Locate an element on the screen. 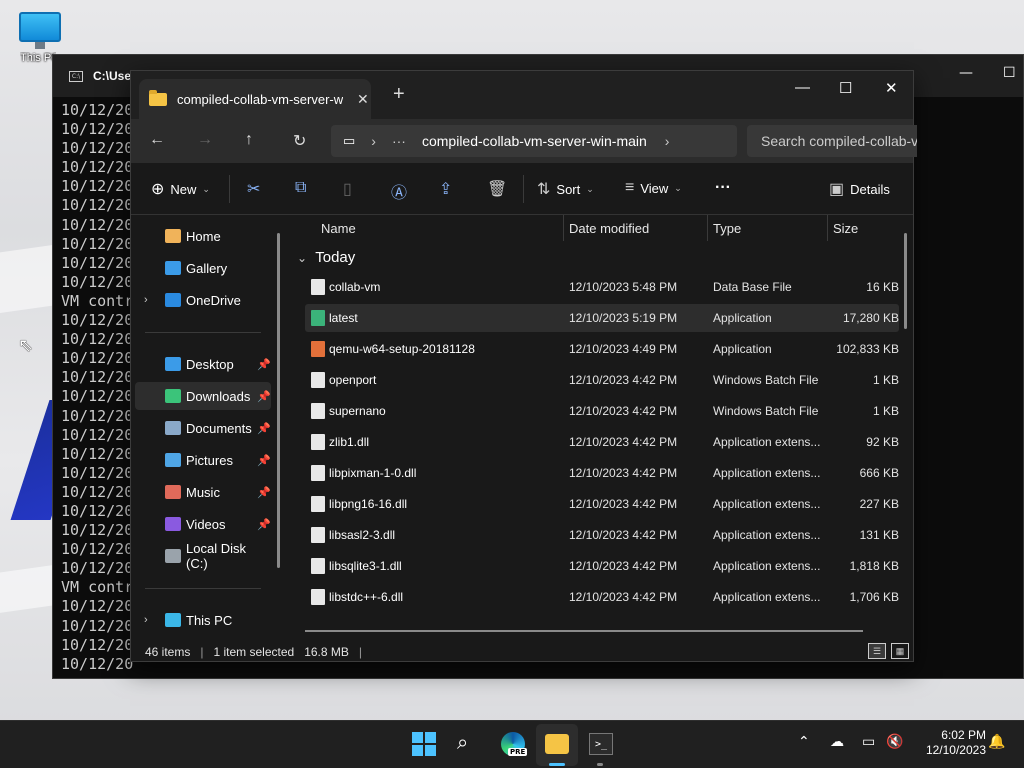  sidebar-item-downloads: Downloads 📌 is located at coordinates (203, 396).